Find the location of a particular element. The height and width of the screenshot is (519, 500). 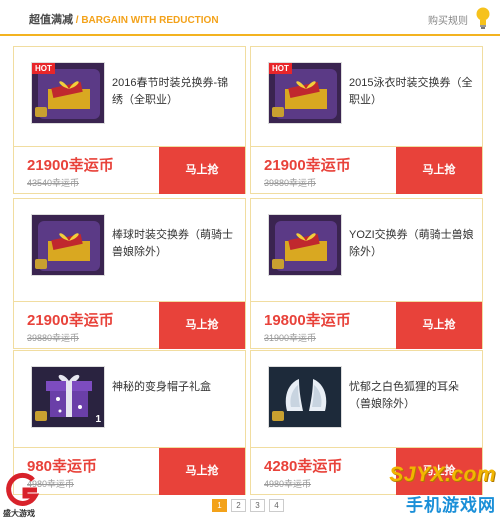

price-bar: 980幸运币 4980幸运币 马上抢 is located at coordinates (129, 471).